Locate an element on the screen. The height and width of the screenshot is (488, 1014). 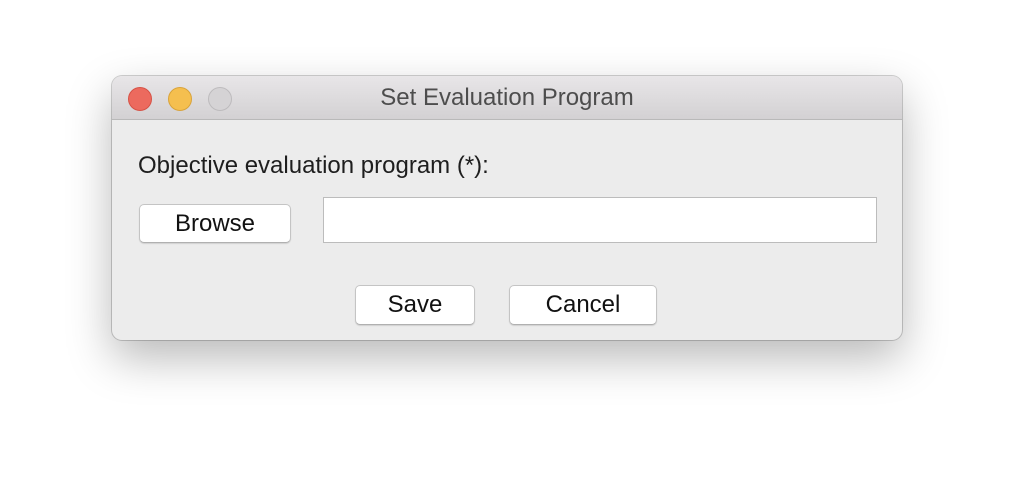
title-bar: Set Evaluation Program is located at coordinates (507, 98).